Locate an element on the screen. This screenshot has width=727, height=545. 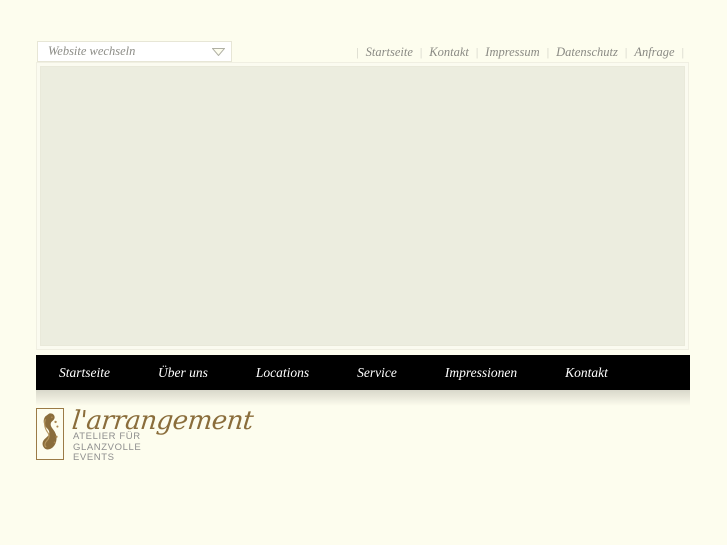
figure-emblem-icon is located at coordinates (50, 434).